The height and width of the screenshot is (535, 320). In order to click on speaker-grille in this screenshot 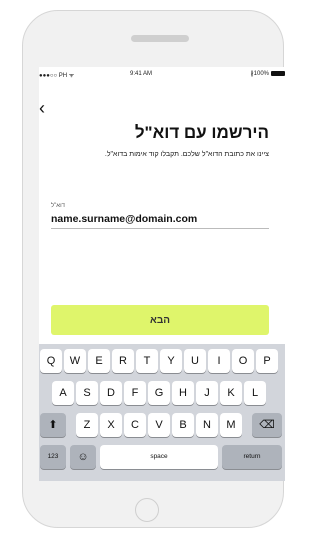, I will do `click(160, 38)`.